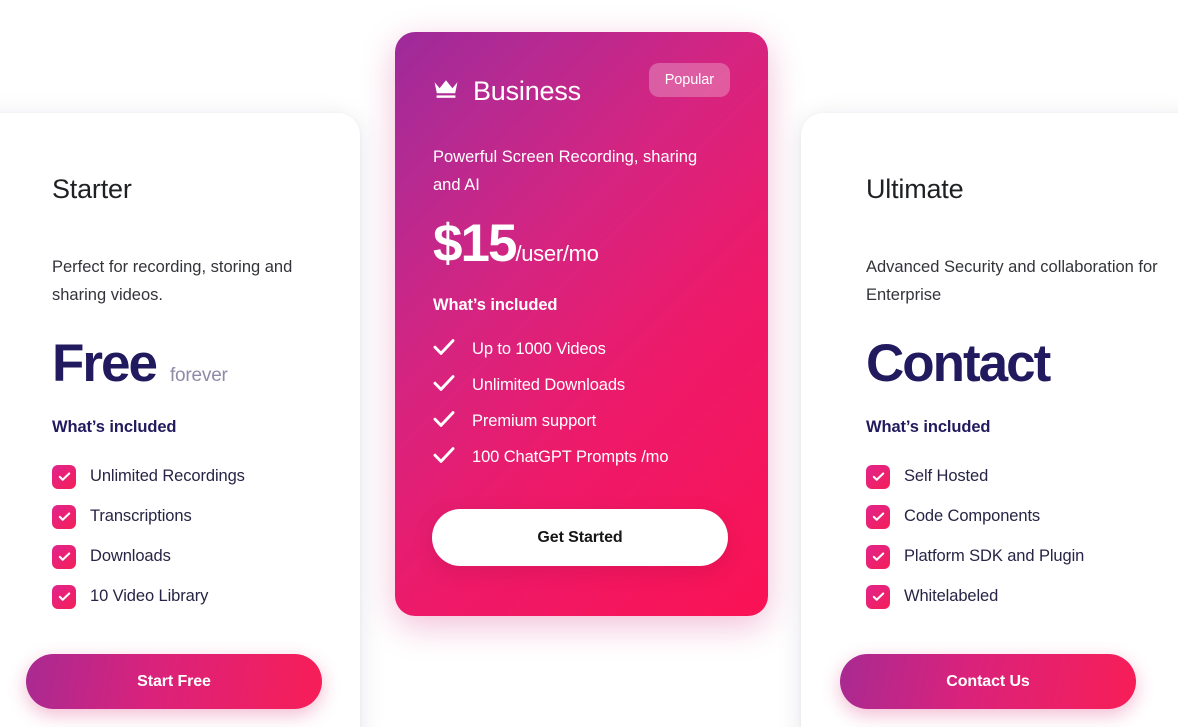 The width and height of the screenshot is (1178, 727). I want to click on feature-label: Downloads, so click(130, 556).